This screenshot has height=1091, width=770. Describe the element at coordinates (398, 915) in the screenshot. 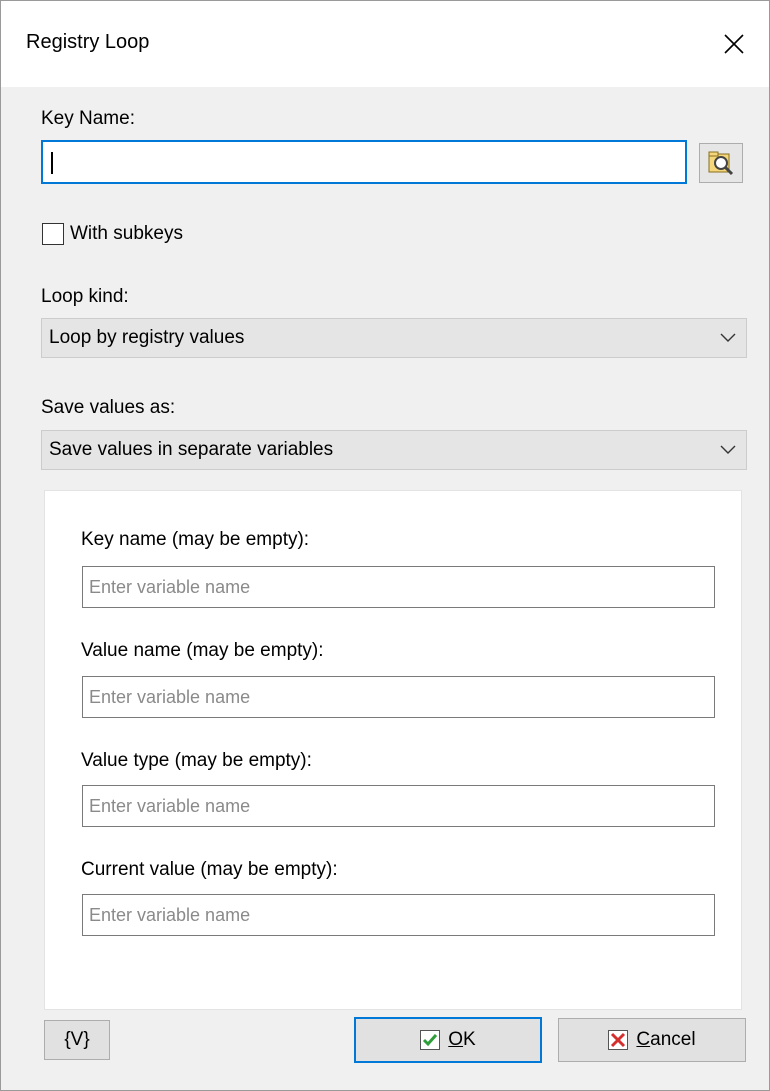

I see `current-value-var-input: Enter variable name` at that location.